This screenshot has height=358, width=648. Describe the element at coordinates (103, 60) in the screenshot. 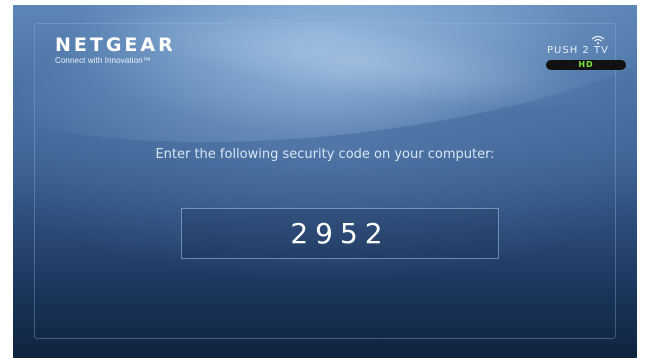

I see `brand-tagline: Connect with Innovation™` at that location.